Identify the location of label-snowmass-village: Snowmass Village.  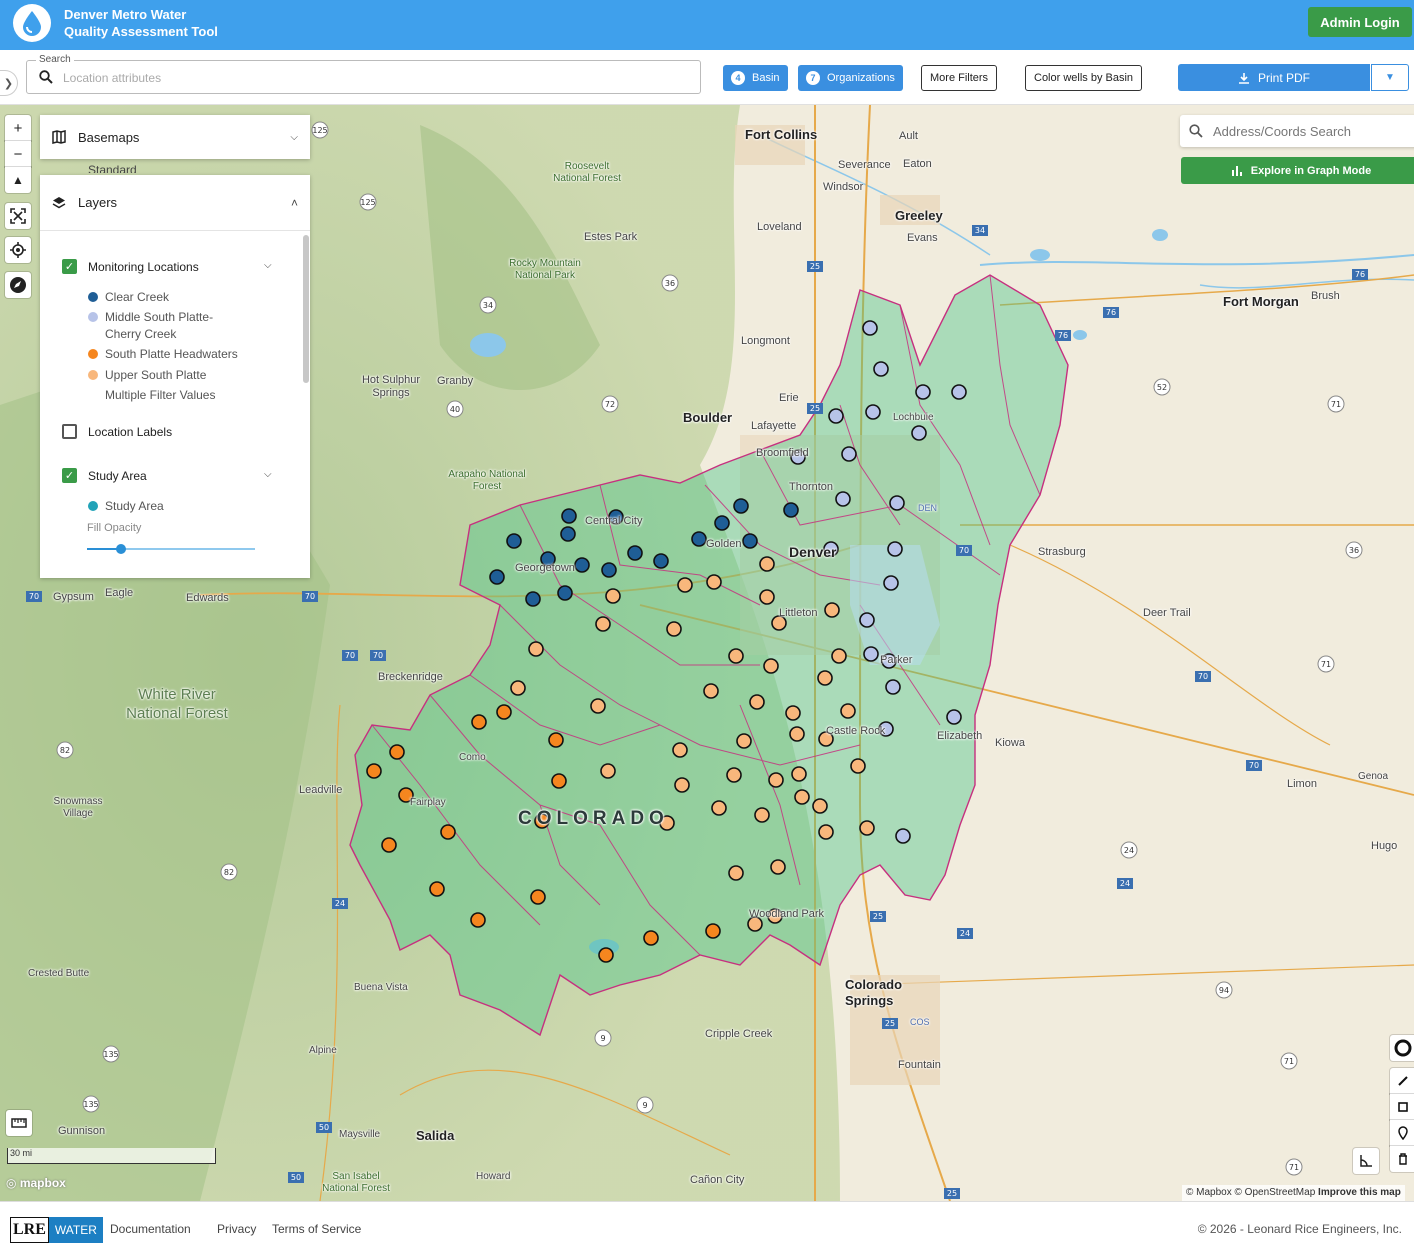
(78, 807).